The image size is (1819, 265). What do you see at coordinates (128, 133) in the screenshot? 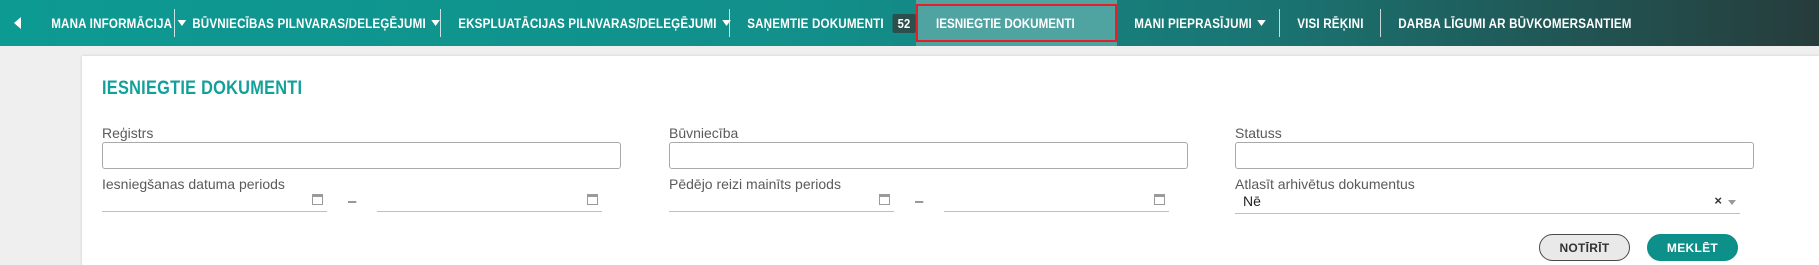
I see `registrs-label: Reģistrs` at bounding box center [128, 133].